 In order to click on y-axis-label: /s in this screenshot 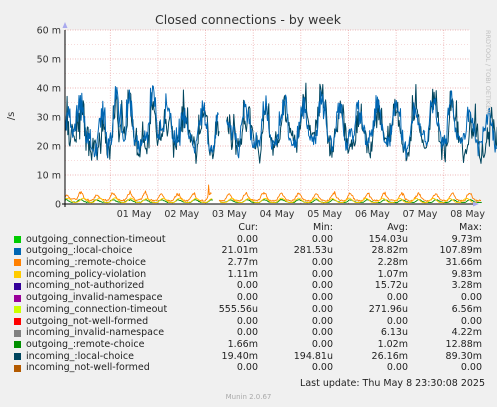, I will do `click(11, 116)`.